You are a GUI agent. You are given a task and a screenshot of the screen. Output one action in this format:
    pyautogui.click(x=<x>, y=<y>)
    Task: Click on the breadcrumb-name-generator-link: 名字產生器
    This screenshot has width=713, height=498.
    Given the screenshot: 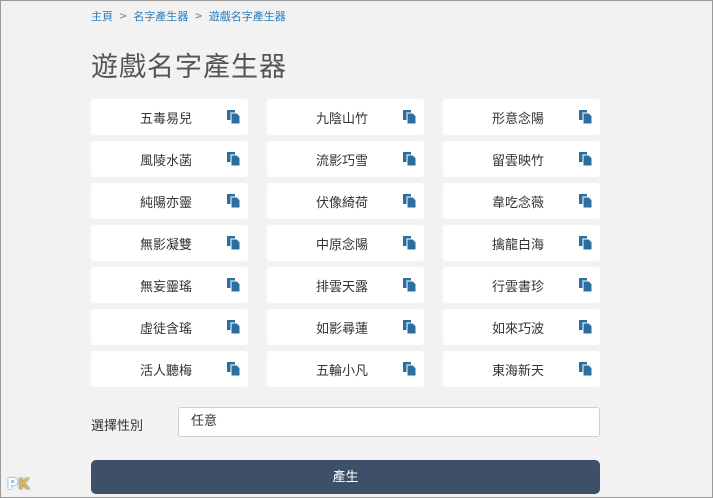 What is the action you would take?
    pyautogui.click(x=160, y=16)
    